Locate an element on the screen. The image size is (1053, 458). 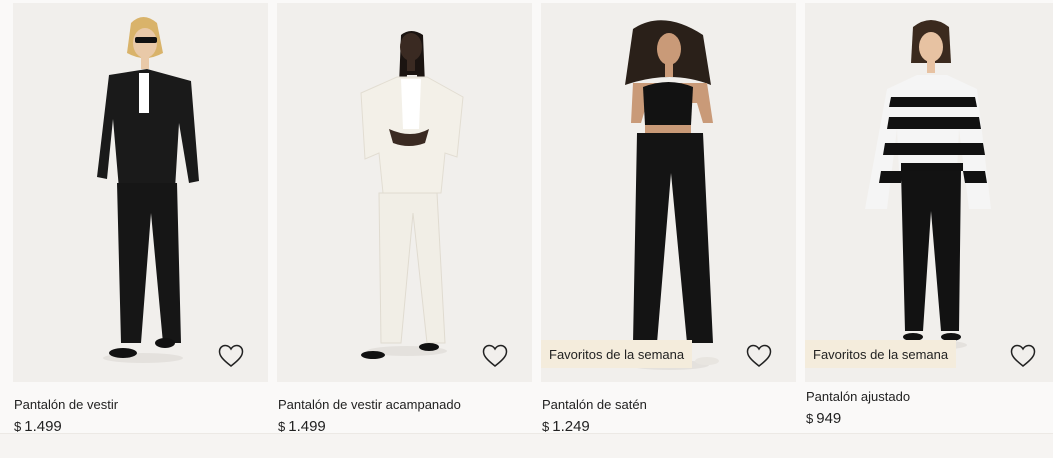
price-value: 949 is located at coordinates (829, 418).